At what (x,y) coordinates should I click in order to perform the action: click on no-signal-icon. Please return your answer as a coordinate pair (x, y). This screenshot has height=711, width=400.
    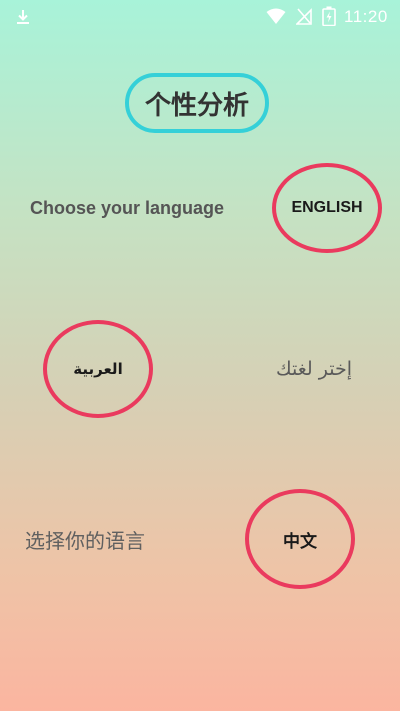
    Looking at the image, I should click on (304, 16).